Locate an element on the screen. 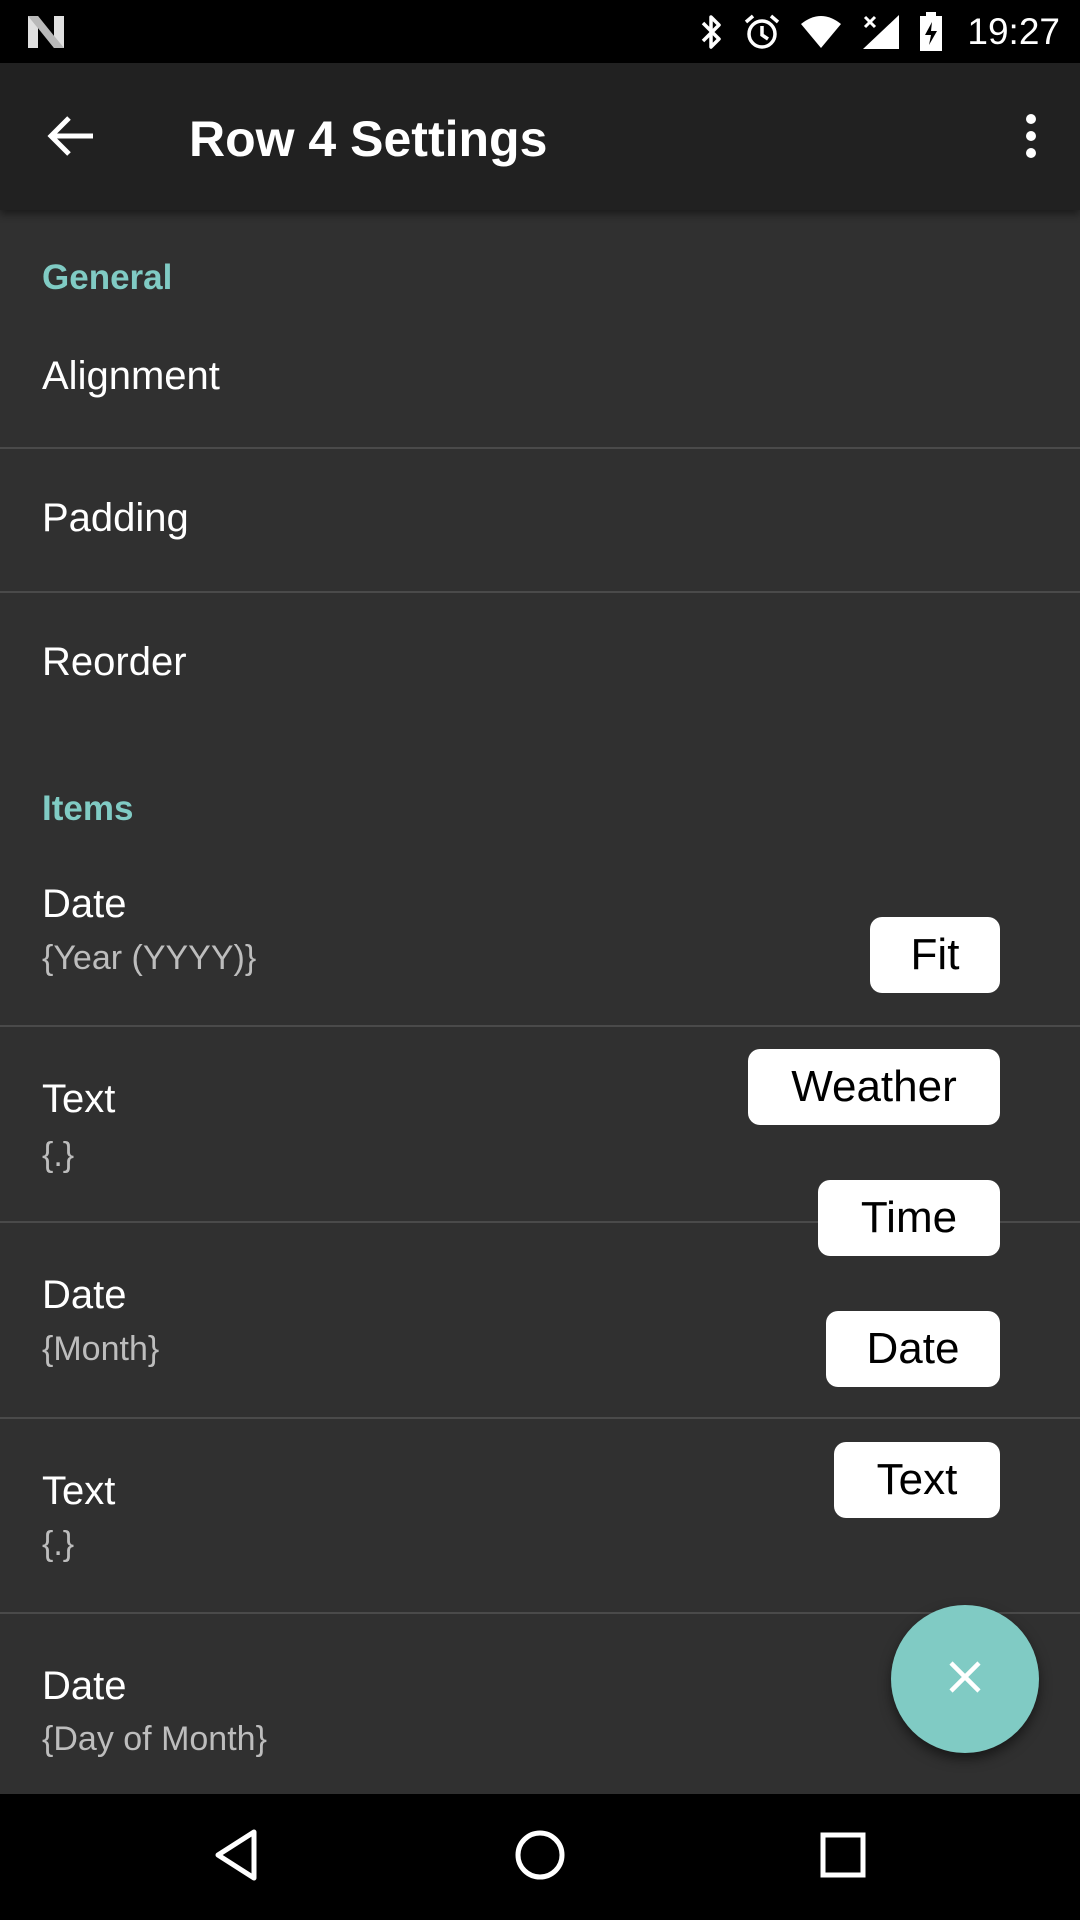 This screenshot has width=1080, height=1920. nav-home-icon is located at coordinates (540, 1857).